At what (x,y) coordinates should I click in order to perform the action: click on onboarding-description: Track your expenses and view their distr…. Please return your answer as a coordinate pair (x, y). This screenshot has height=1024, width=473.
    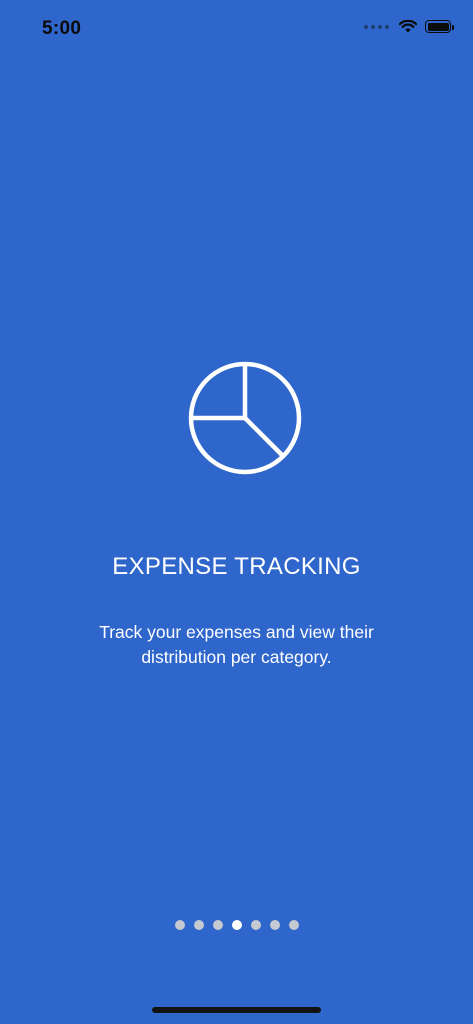
    Looking at the image, I should click on (236, 644).